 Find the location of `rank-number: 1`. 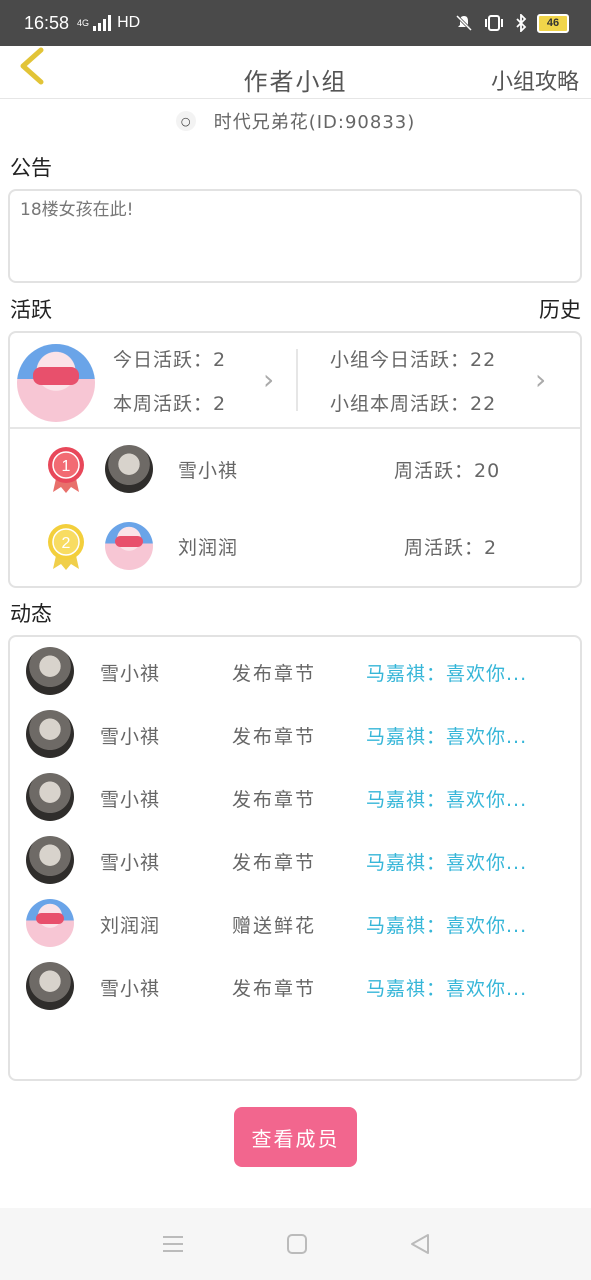

rank-number: 1 is located at coordinates (66, 466).